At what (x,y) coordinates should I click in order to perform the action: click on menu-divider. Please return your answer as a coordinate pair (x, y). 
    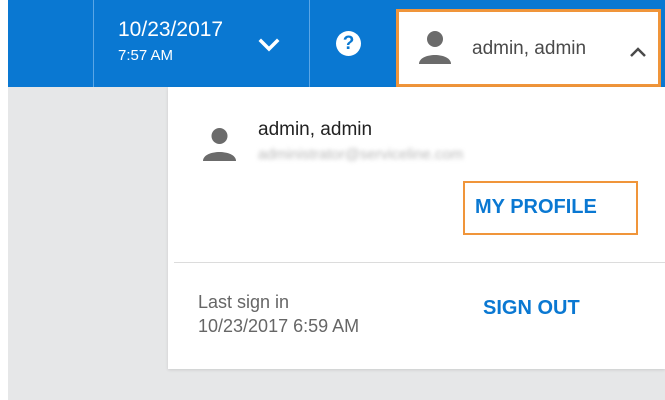
    Looking at the image, I should click on (419, 262).